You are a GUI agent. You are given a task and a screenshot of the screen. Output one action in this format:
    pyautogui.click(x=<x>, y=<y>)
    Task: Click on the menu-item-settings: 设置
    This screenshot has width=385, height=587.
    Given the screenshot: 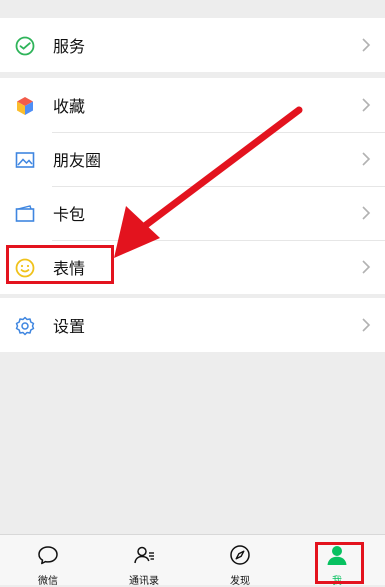 What is the action you would take?
    pyautogui.click(x=192, y=325)
    